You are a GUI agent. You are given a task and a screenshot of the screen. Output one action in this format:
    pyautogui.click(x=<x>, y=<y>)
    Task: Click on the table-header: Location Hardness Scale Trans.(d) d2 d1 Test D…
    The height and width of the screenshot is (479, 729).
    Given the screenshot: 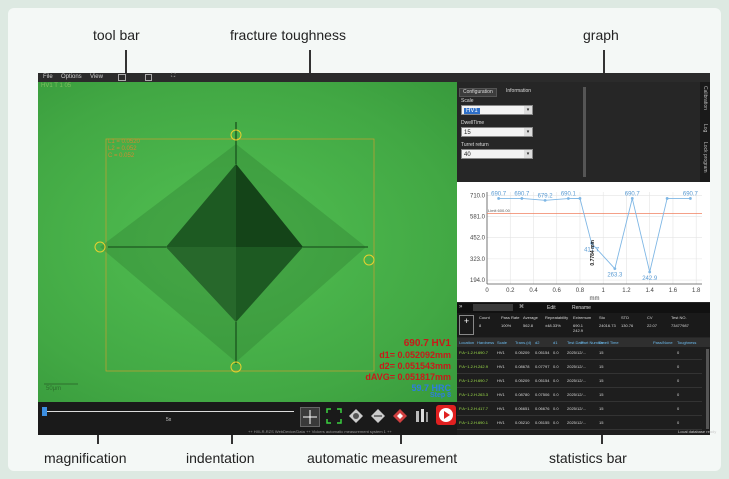 What is the action you would take?
    pyautogui.click(x=583, y=342)
    